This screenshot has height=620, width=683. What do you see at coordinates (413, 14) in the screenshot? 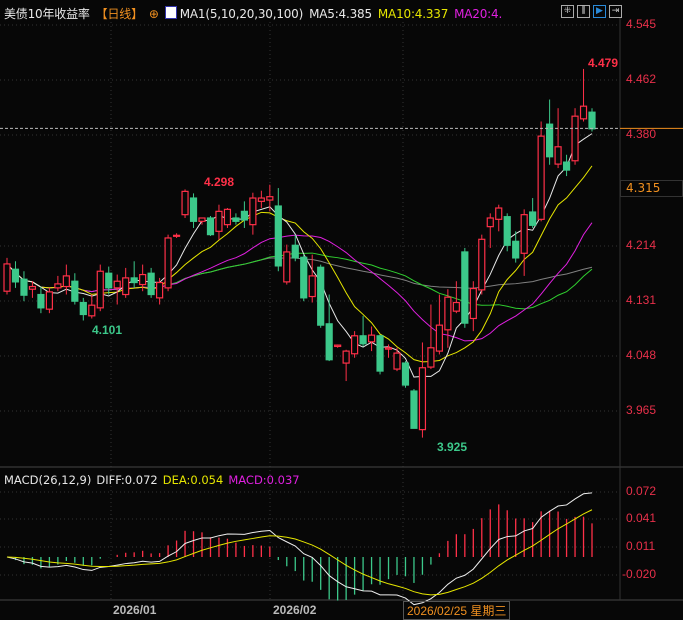
I see `ma10-value: MA10:4.337` at bounding box center [413, 14].